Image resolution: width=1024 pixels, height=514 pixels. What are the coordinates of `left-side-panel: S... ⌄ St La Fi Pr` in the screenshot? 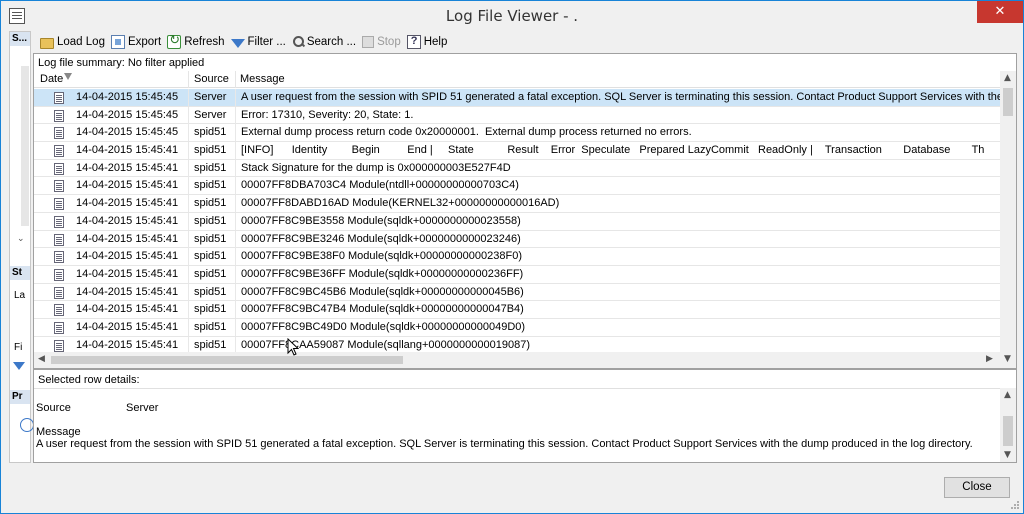 It's located at (21, 247).